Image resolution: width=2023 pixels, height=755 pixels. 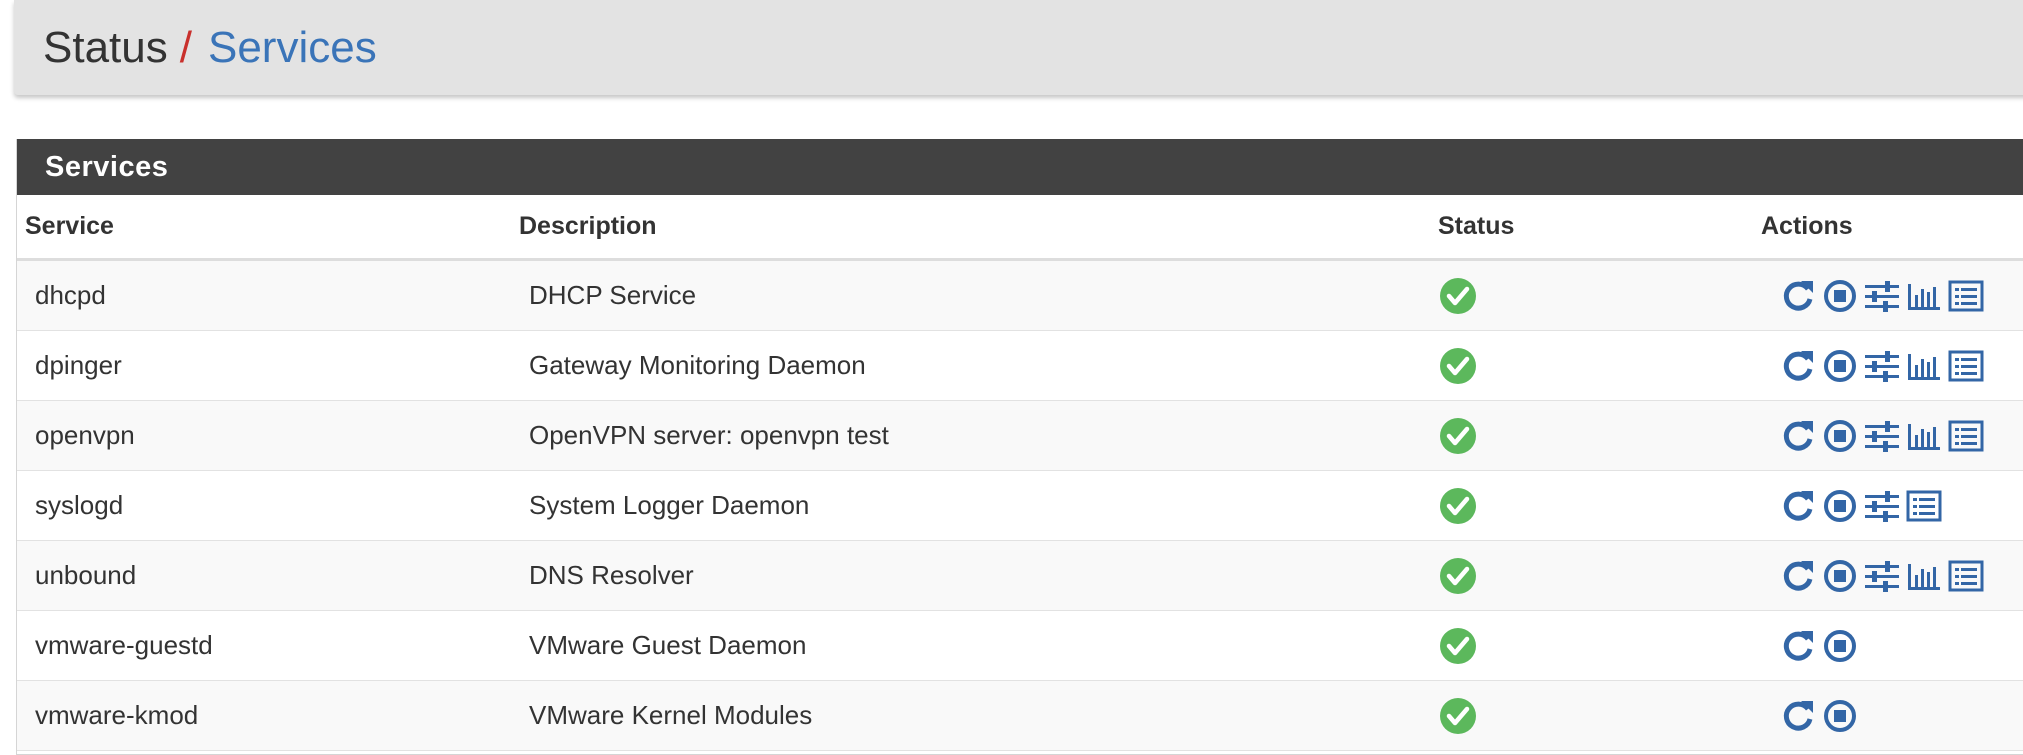 I want to click on service-description: Gateway Monitoring Daemon, so click(x=970, y=365).